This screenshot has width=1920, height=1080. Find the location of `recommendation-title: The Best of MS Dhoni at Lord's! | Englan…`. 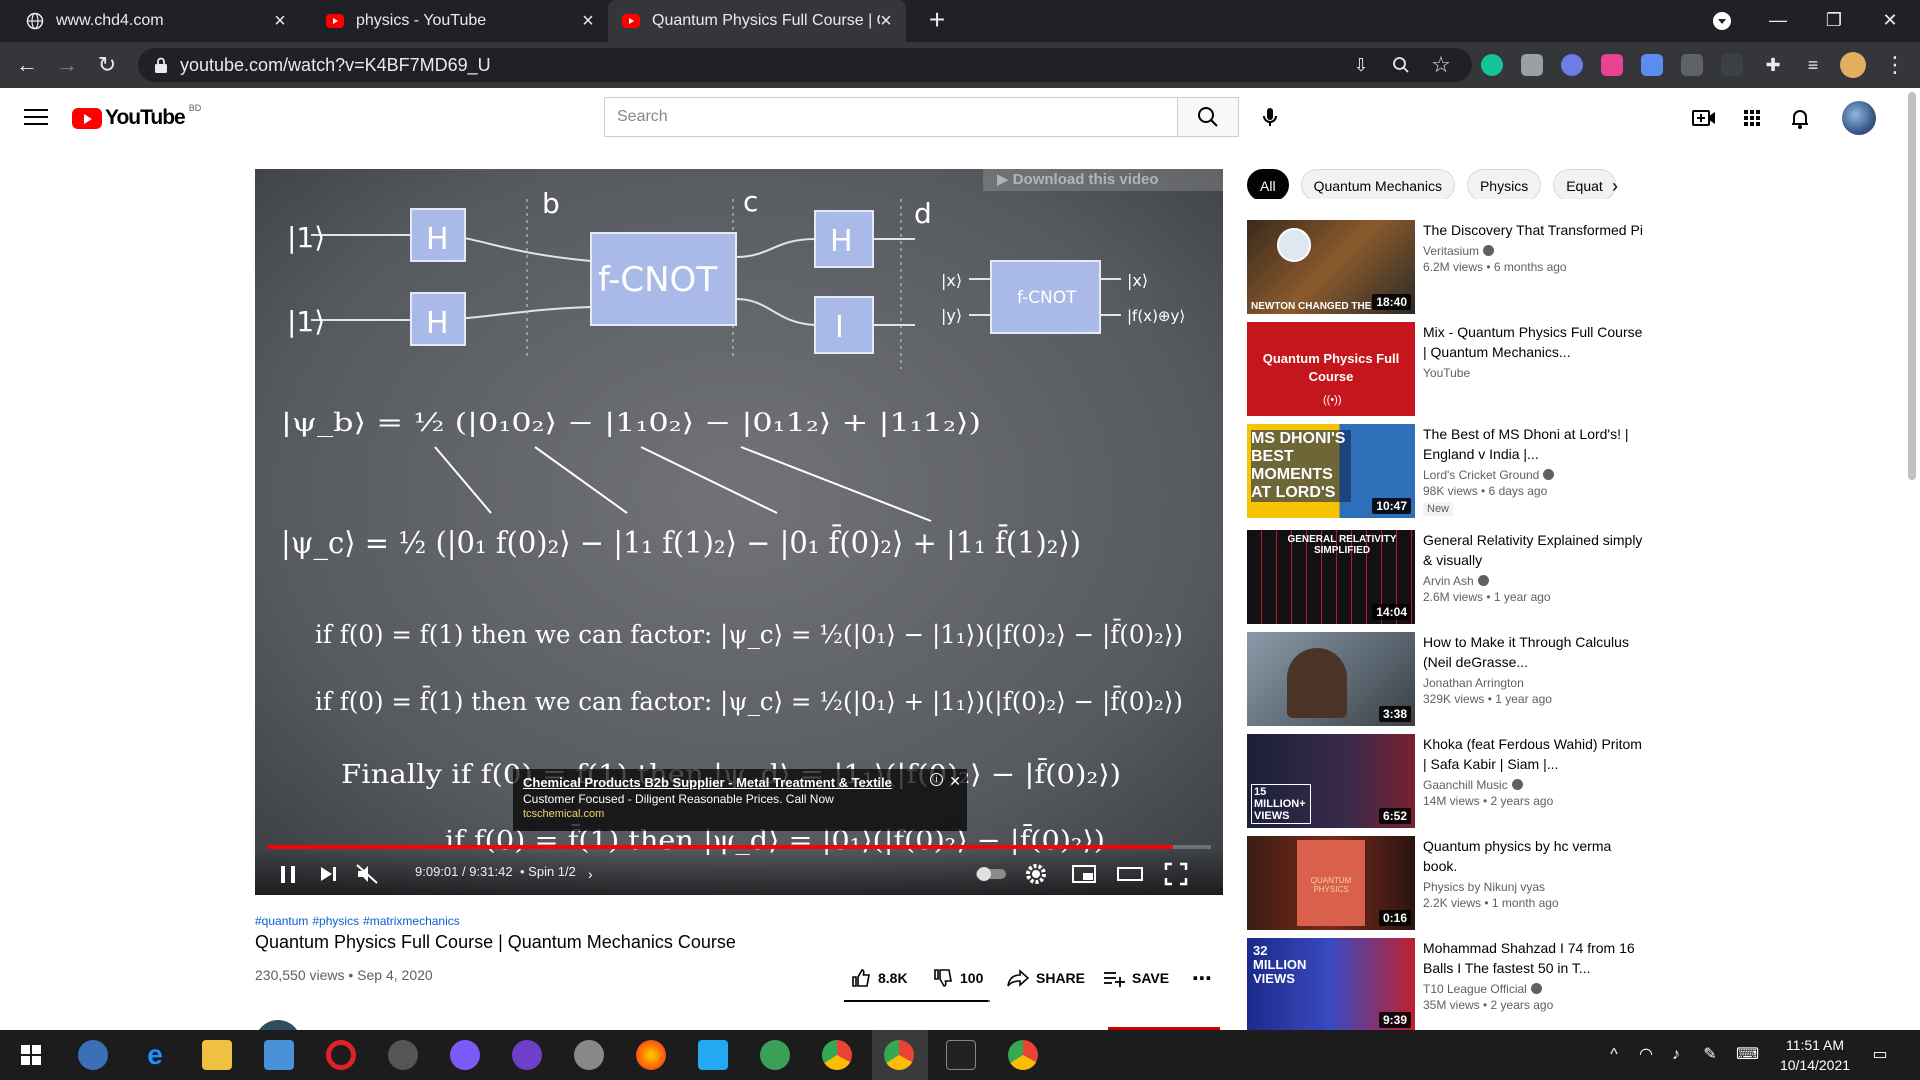

recommendation-title: The Best of MS Dhoni at Lord's! | Englan… is located at coordinates (1533, 444).